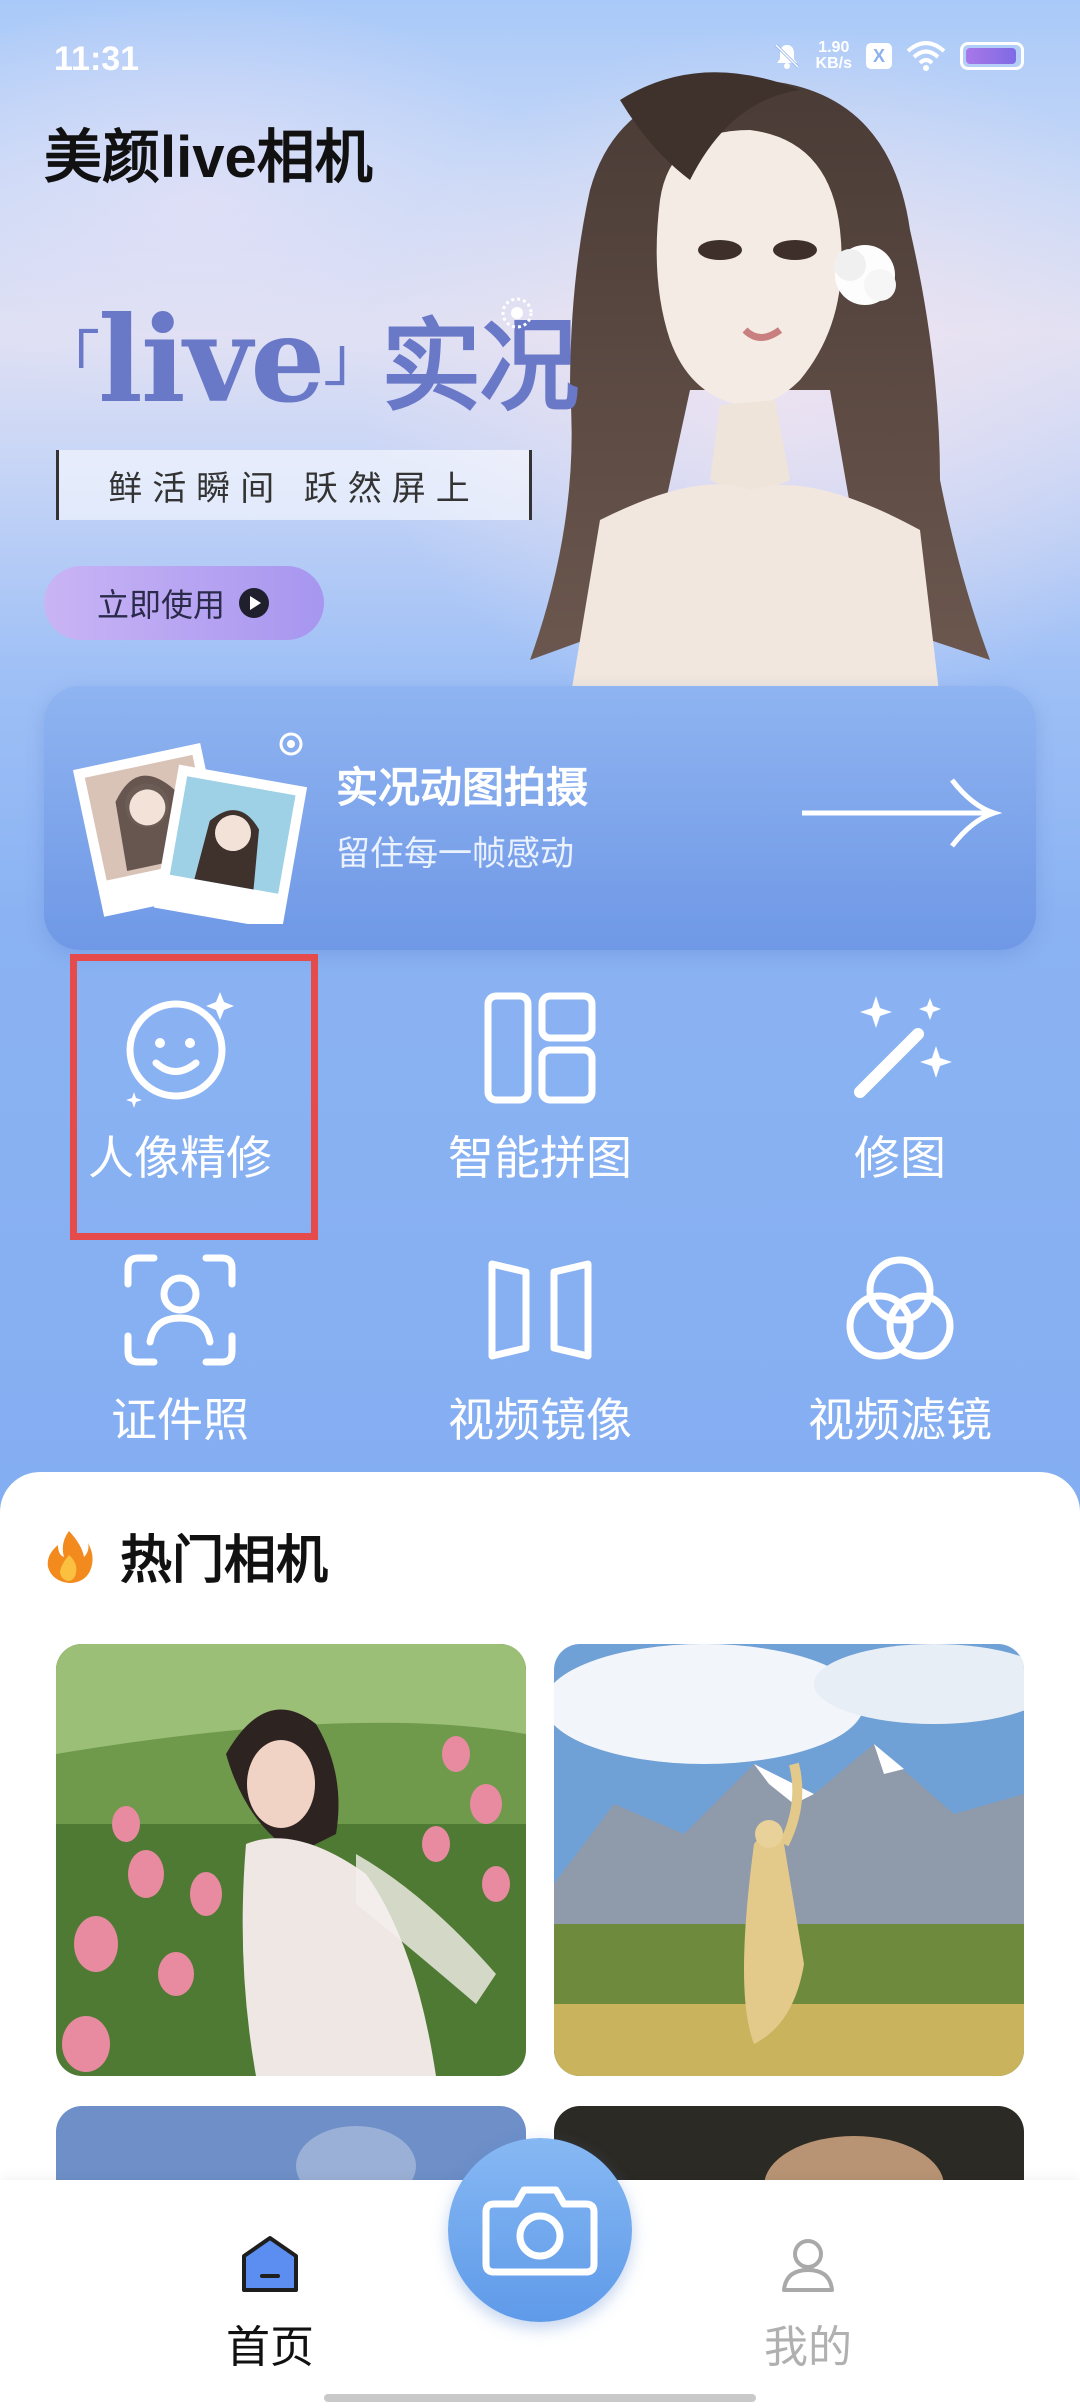  What do you see at coordinates (211, 359) in the screenshot?
I see `hero-title-latin: live` at bounding box center [211, 359].